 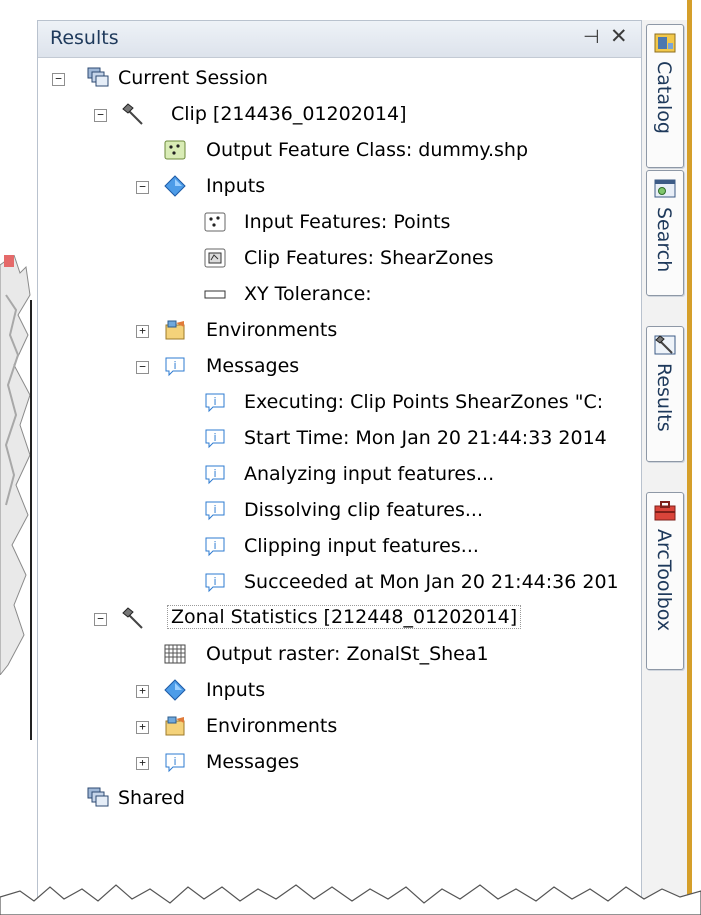 What do you see at coordinates (665, 188) in the screenshot?
I see `search-window-icon` at bounding box center [665, 188].